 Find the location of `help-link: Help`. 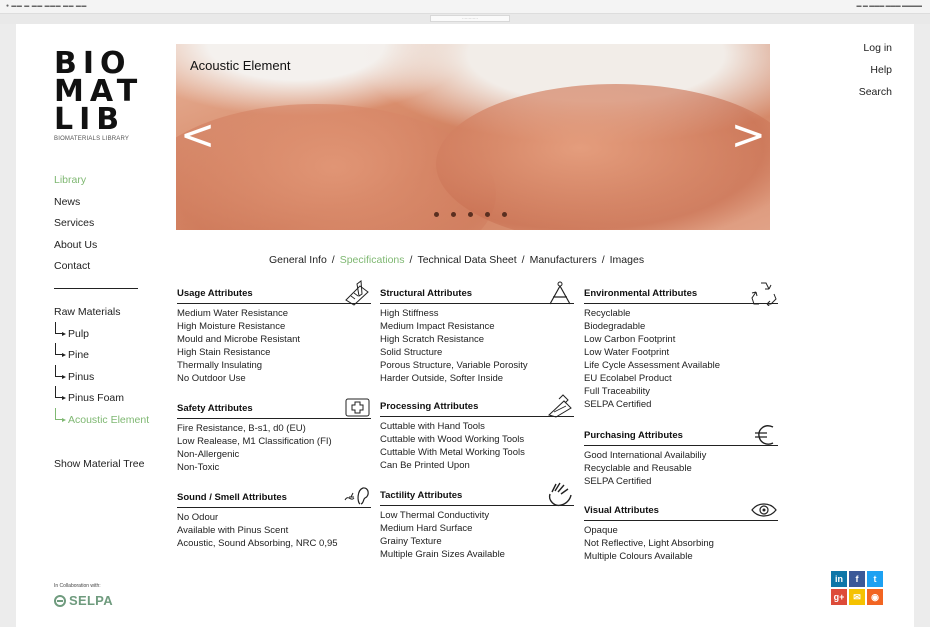

help-link: Help is located at coordinates (875, 75).